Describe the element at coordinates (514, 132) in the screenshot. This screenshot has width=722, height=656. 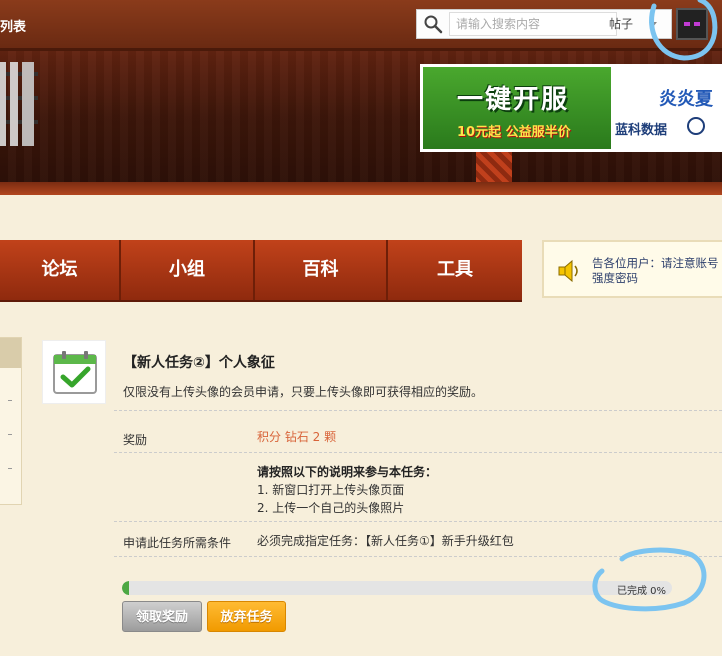
I see `ad-subtitle: 10元起 公益服半价` at that location.